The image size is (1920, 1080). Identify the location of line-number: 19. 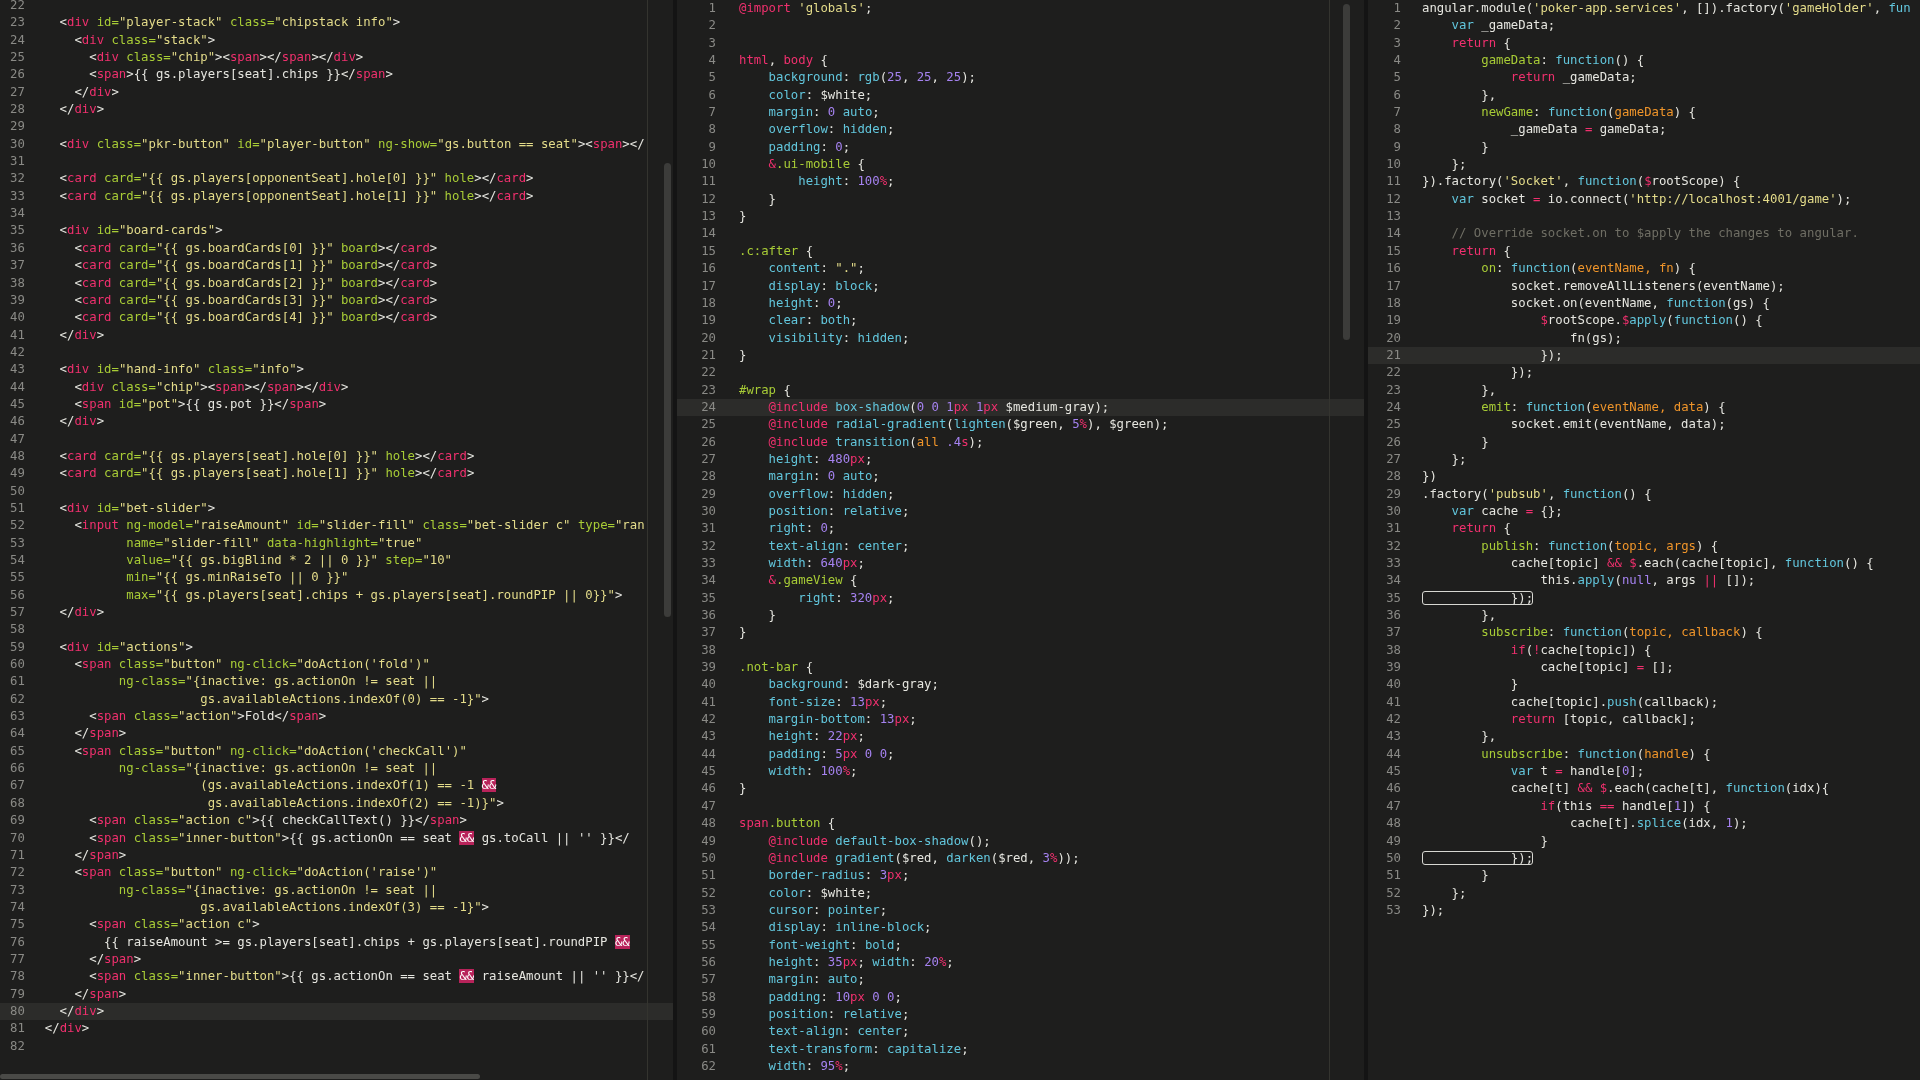
(1393, 321).